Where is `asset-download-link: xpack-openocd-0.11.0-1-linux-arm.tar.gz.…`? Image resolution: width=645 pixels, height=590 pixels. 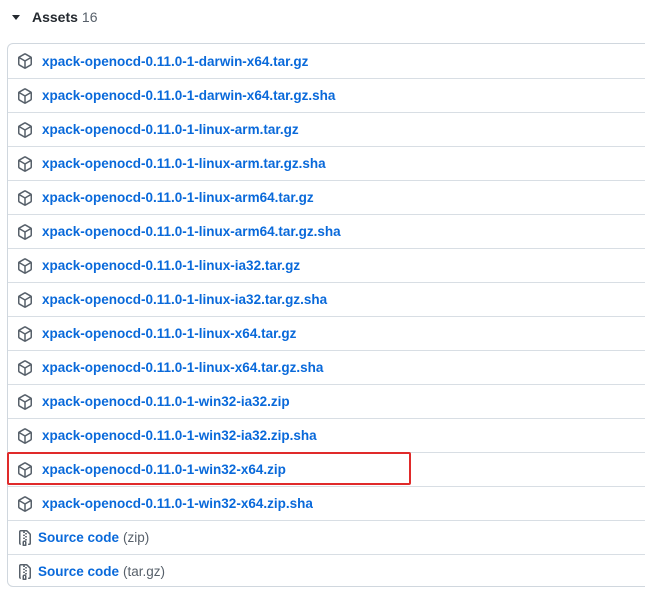
asset-download-link: xpack-openocd-0.11.0-1-linux-arm.tar.gz.… is located at coordinates (184, 163).